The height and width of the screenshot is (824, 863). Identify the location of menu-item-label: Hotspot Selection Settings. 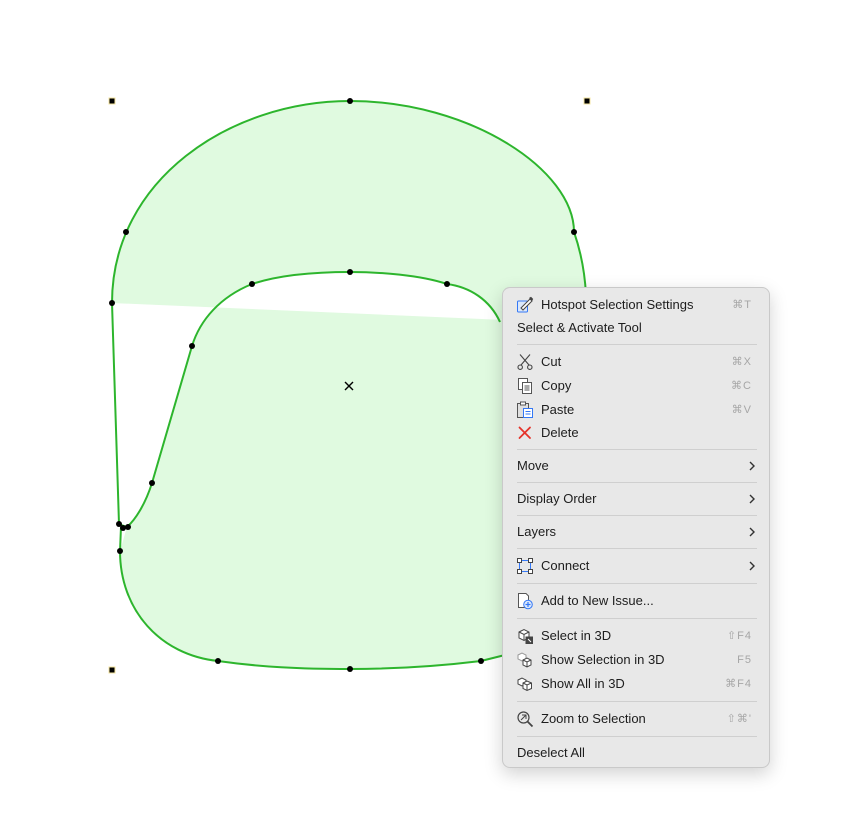
(617, 304).